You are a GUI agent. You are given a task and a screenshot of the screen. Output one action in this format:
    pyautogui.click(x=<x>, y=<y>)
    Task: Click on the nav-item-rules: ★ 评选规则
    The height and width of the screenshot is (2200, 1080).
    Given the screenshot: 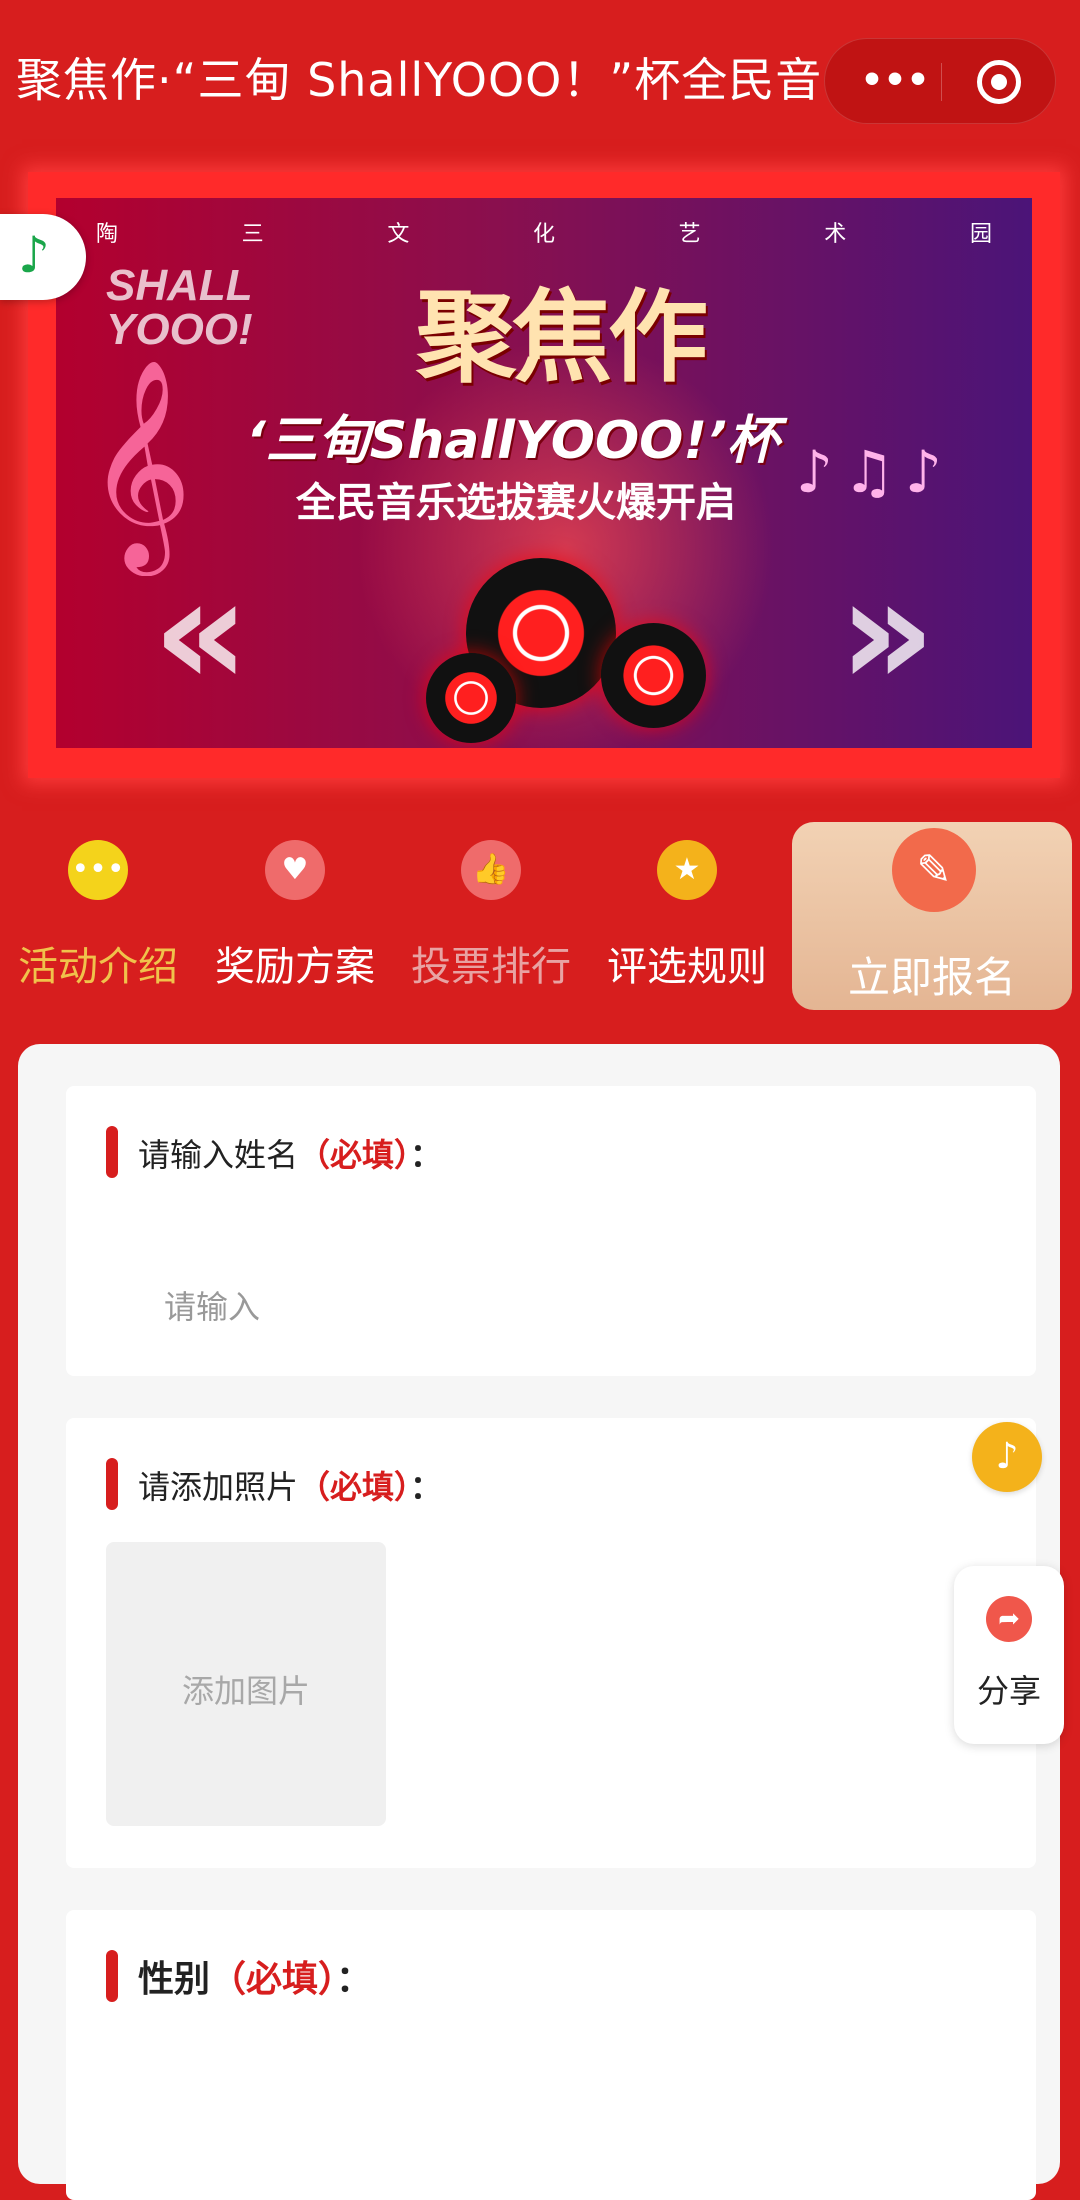 What is the action you would take?
    pyautogui.click(x=687, y=920)
    